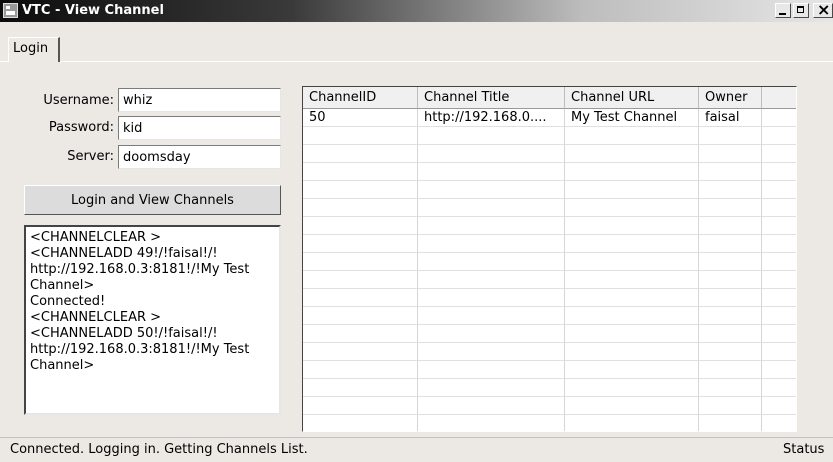  Describe the element at coordinates (360, 98) in the screenshot. I see `column-header-channelid: ChannelID` at that location.